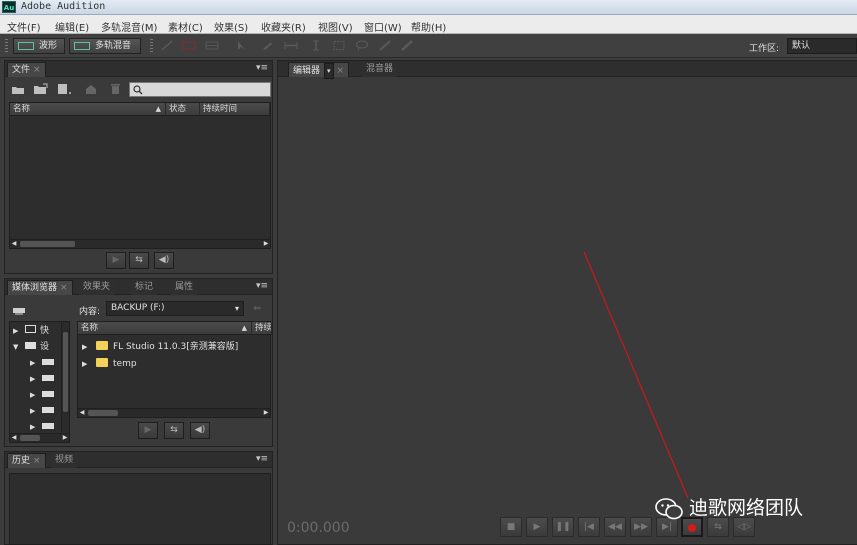 This screenshot has width=857, height=545. I want to click on back-arrow-icon: ⇐, so click(257, 308).